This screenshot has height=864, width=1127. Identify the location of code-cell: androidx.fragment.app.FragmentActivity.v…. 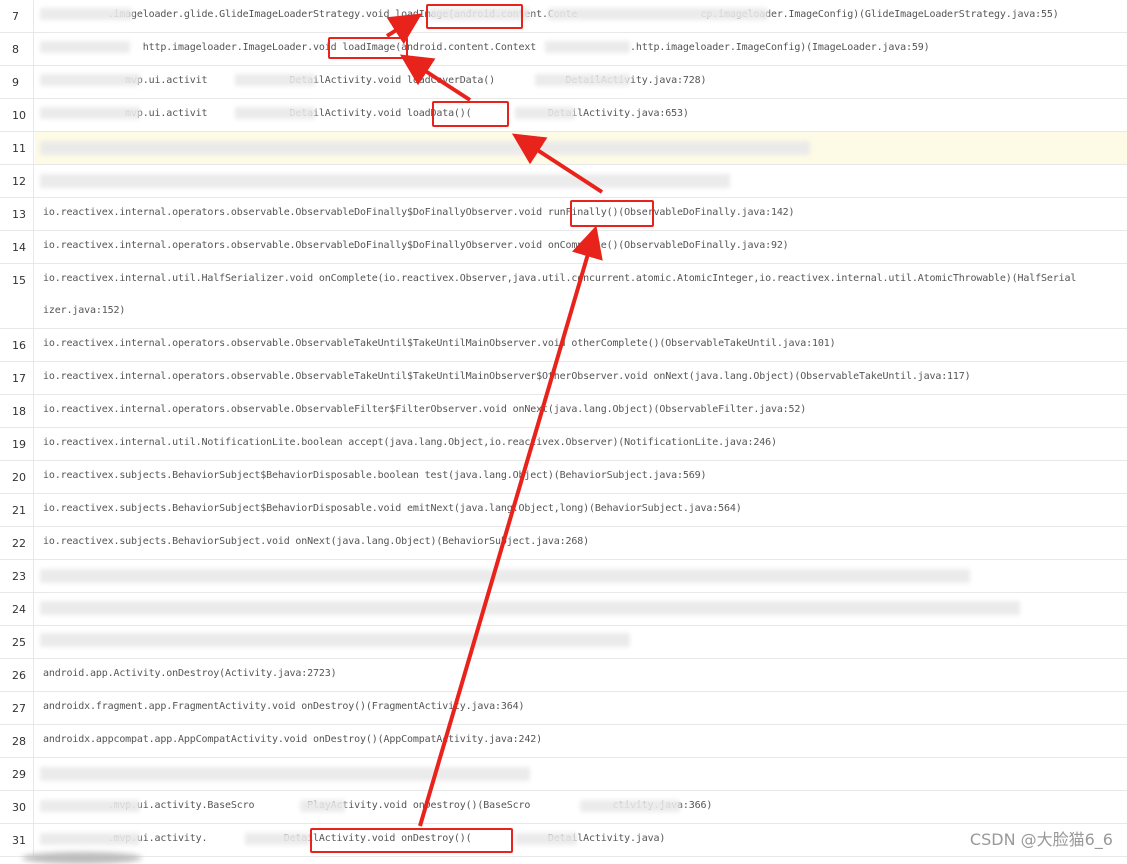
(581, 708).